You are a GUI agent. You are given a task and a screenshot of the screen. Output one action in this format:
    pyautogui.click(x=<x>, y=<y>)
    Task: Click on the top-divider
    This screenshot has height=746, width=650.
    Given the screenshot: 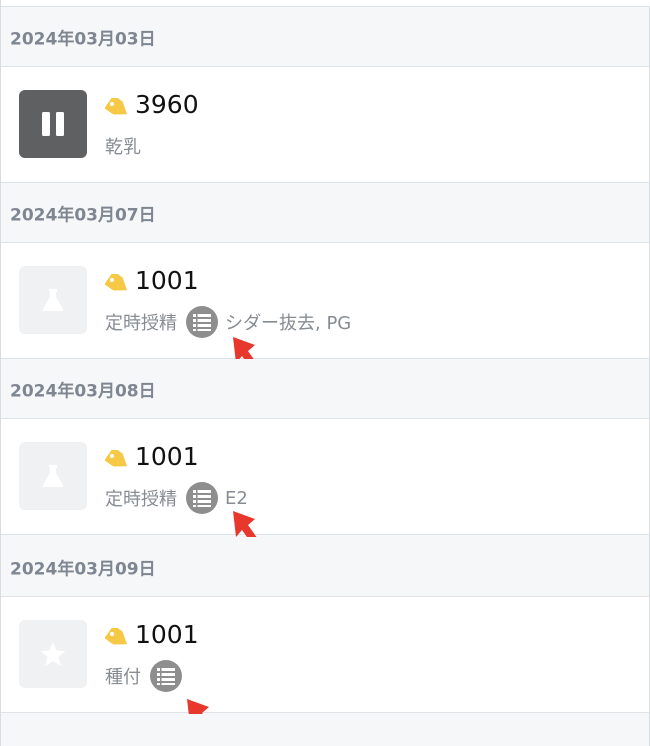 What is the action you would take?
    pyautogui.click(x=325, y=3)
    